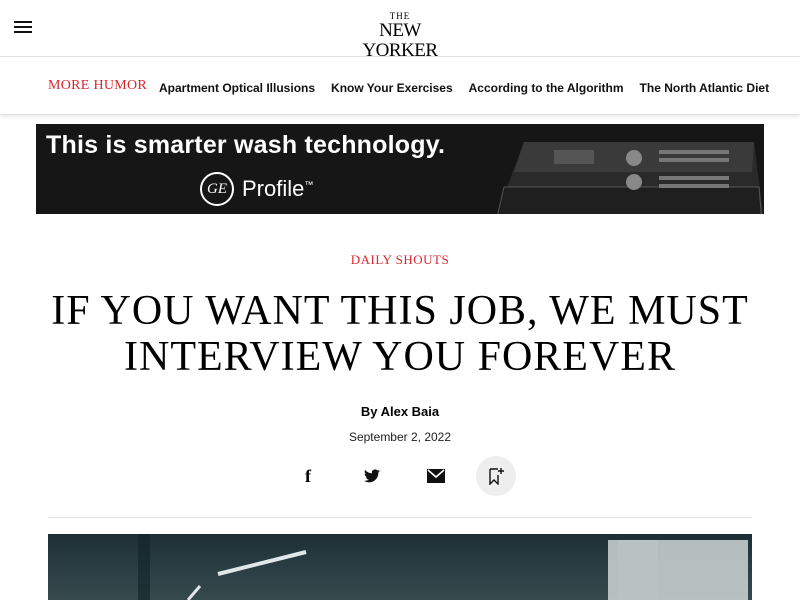  I want to click on menu-button, so click(25, 28).